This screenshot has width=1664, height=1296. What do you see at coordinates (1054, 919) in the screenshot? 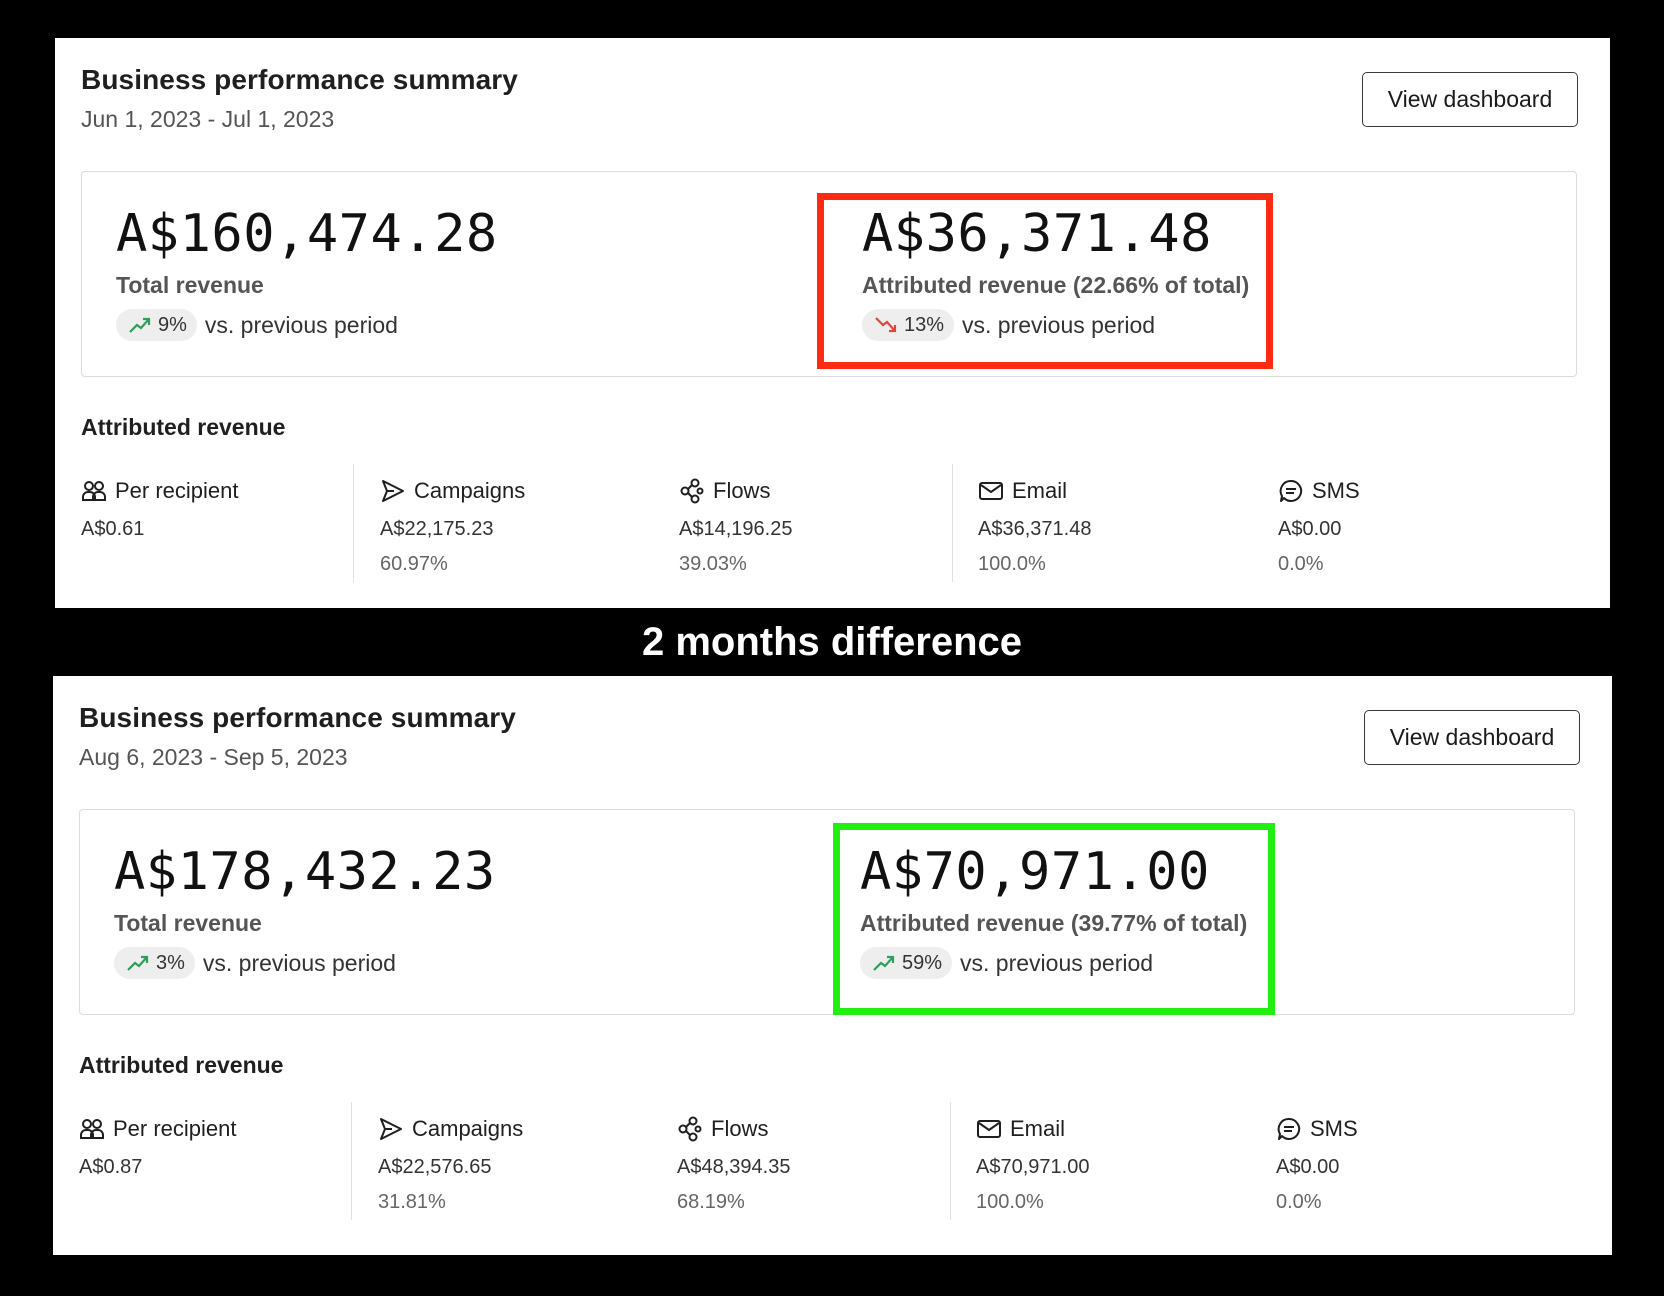
I see `growth-highlight-box` at bounding box center [1054, 919].